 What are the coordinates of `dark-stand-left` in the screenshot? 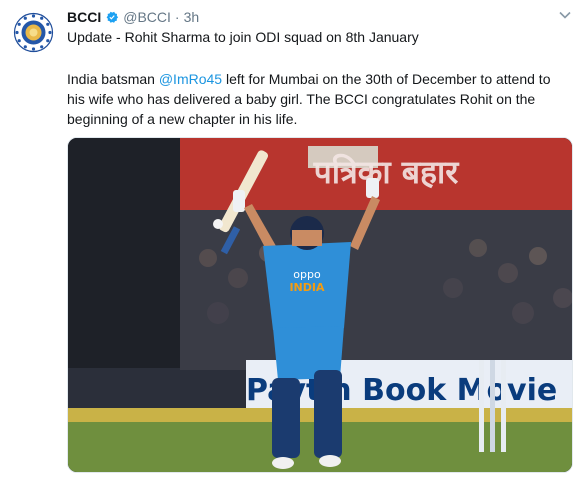 It's located at (125, 253).